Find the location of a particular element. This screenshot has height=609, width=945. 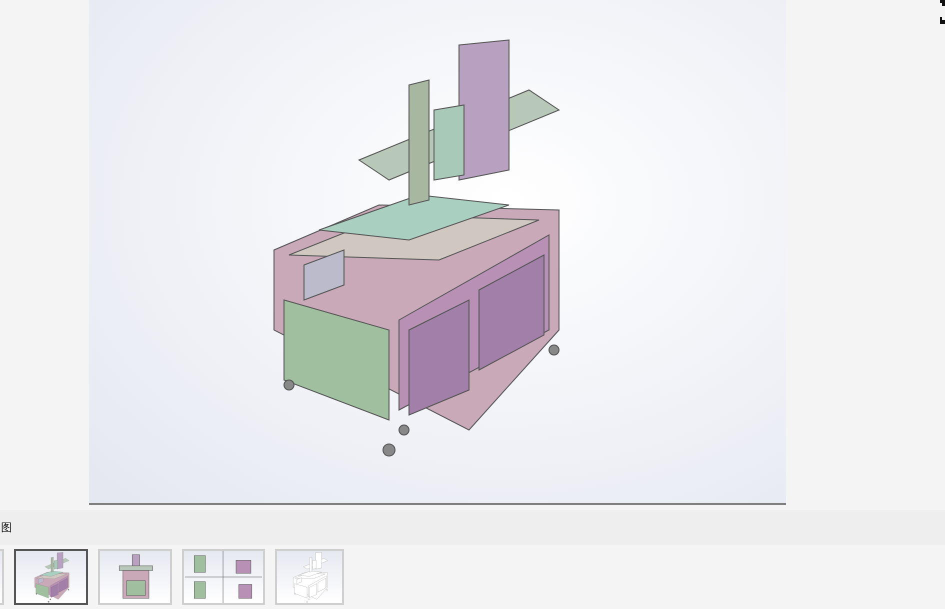

expand-icon is located at coordinates (942, 12).